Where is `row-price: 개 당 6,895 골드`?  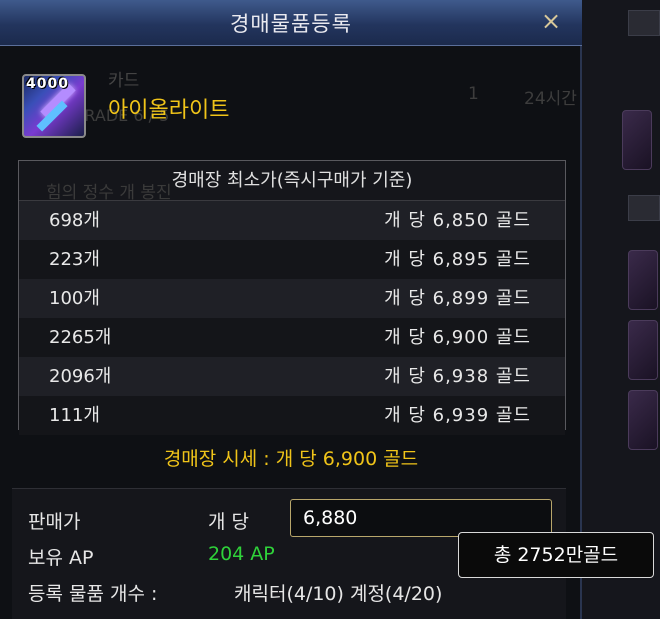
row-price: 개 당 6,895 골드 is located at coordinates (457, 259).